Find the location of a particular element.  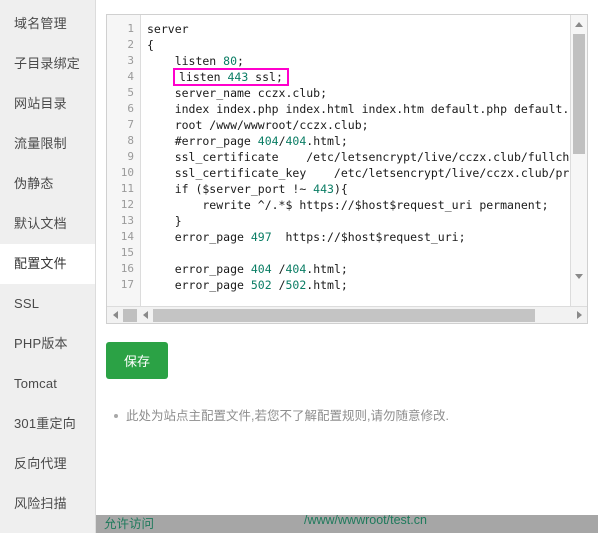

code-line: server is located at coordinates (358, 29).